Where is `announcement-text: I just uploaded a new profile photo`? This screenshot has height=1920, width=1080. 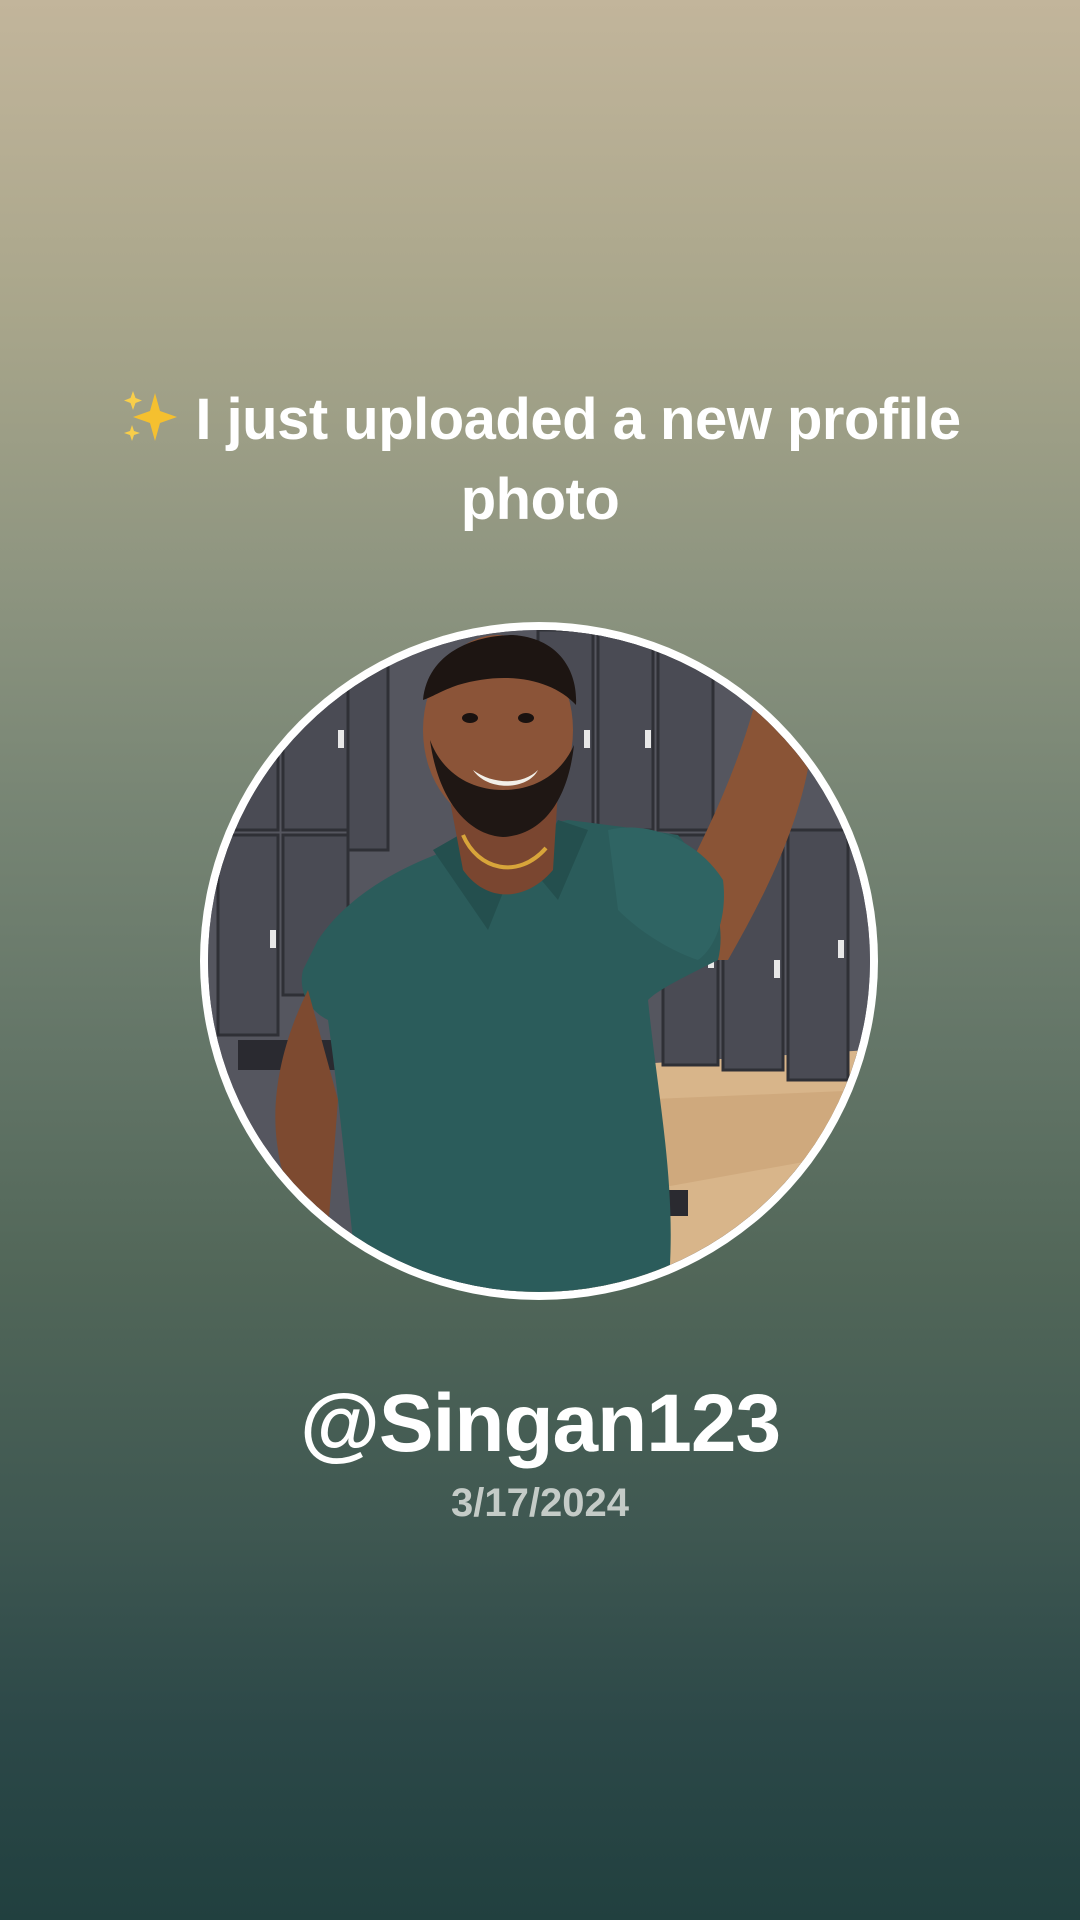
announcement-text: I just uploaded a new profile photo is located at coordinates (540, 460).